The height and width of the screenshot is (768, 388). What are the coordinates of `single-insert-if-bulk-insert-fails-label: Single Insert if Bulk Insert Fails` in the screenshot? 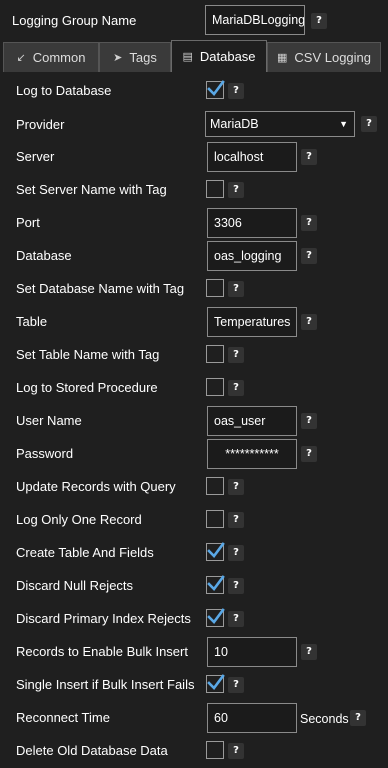 It's located at (105, 684).